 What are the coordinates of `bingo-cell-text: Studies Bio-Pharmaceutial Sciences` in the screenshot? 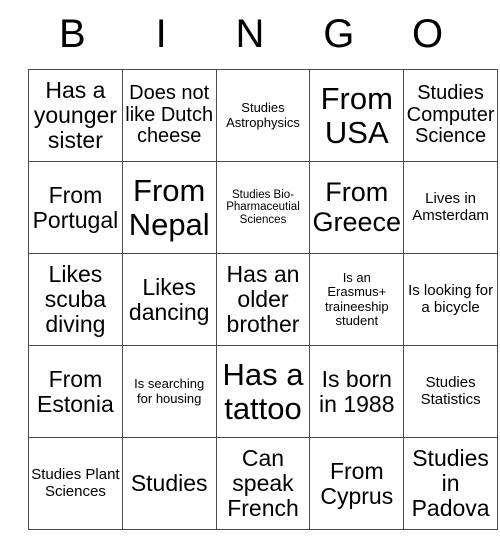 It's located at (263, 207).